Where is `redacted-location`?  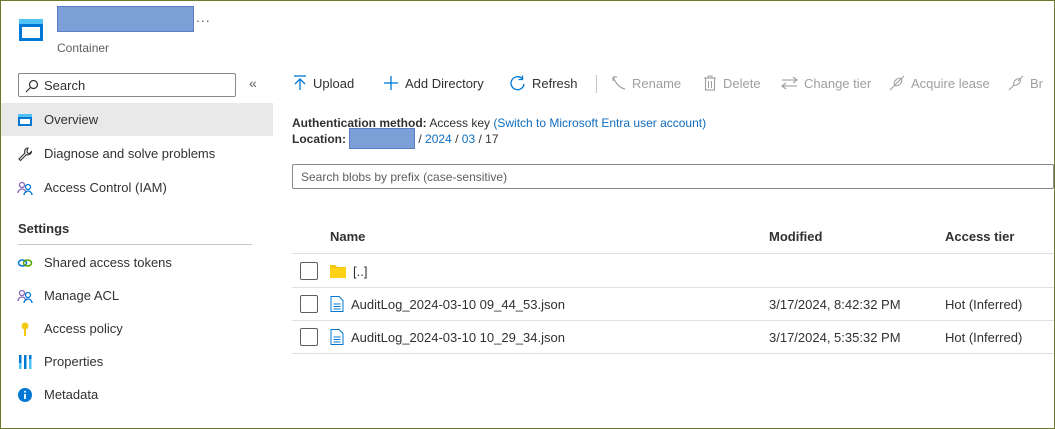 redacted-location is located at coordinates (382, 138).